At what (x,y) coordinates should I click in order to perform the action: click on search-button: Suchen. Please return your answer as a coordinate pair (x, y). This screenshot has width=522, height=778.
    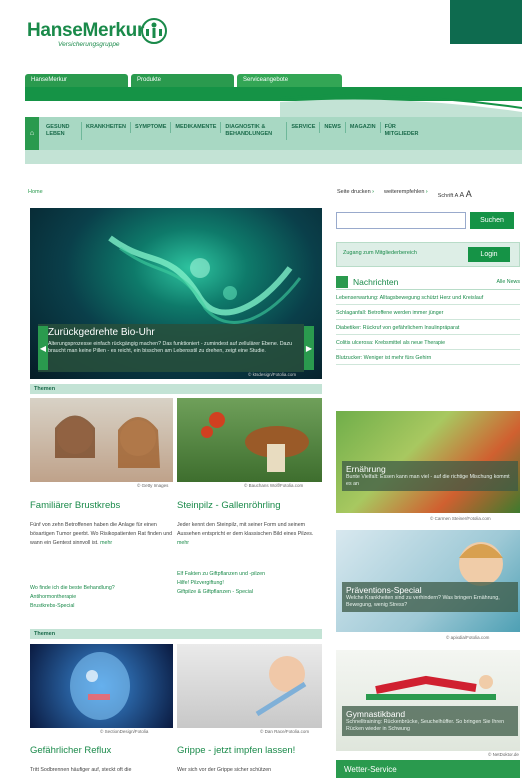
    Looking at the image, I should click on (492, 220).